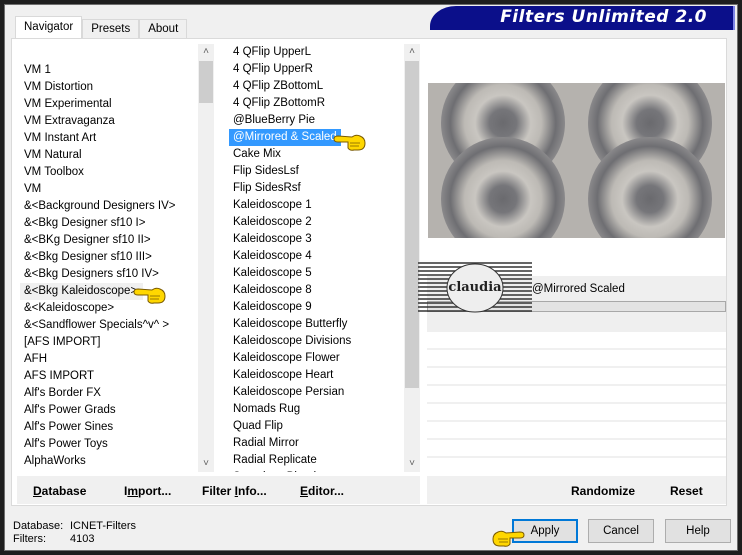  Describe the element at coordinates (316, 290) in the screenshot. I see `list-item: Kaleidoscope 8` at that location.